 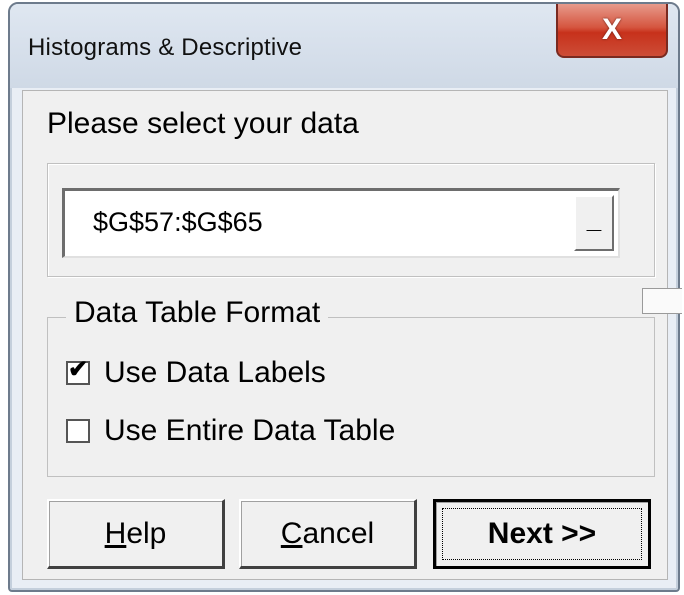 What do you see at coordinates (146, 533) in the screenshot?
I see `help-label-rest: elp` at bounding box center [146, 533].